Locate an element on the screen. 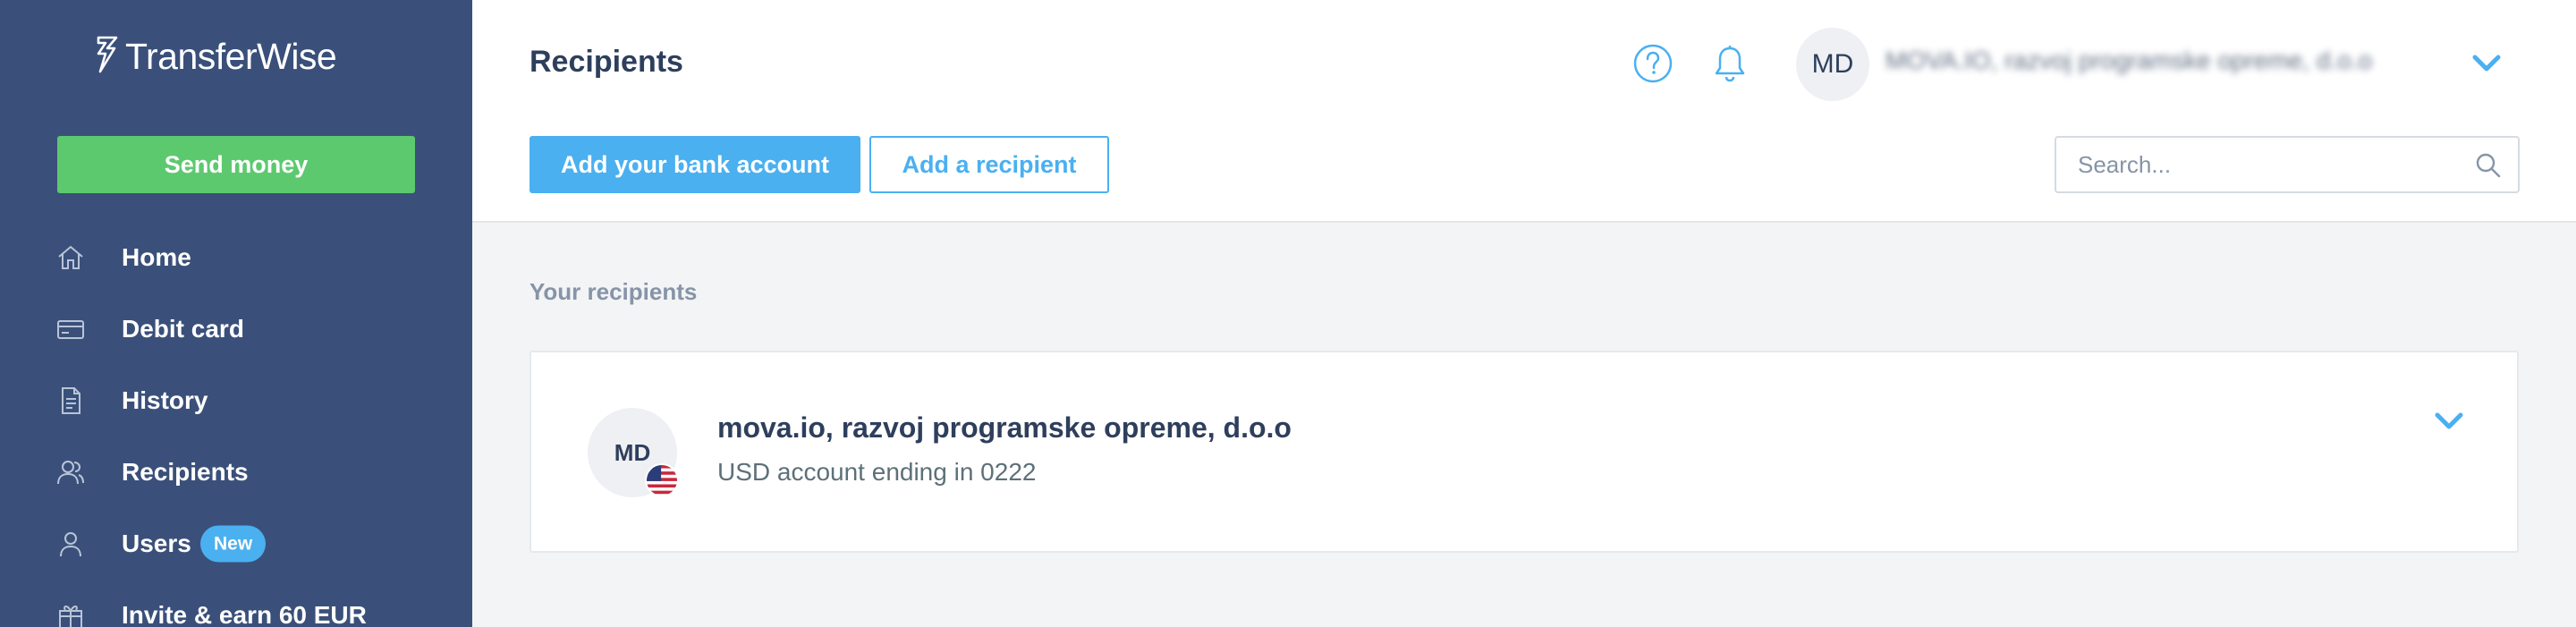 The width and height of the screenshot is (2576, 627). user-avatar: MD is located at coordinates (1832, 64).